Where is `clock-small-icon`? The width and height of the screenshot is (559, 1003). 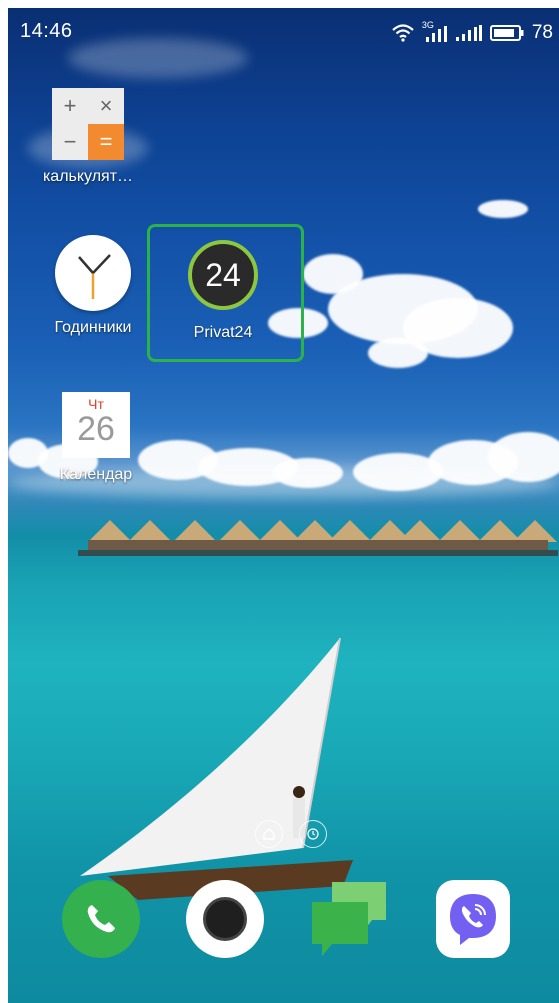
clock-small-icon is located at coordinates (313, 834).